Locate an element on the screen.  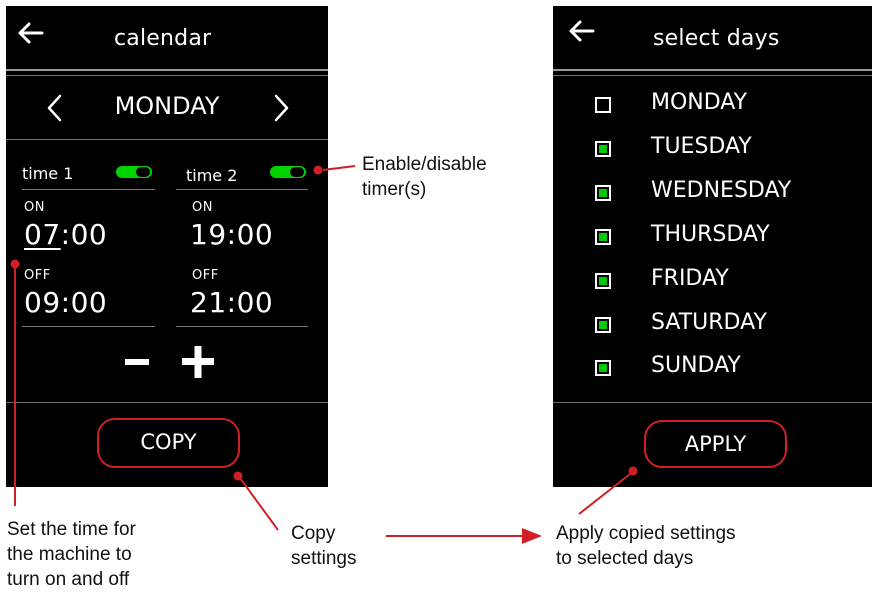
apply-pointer-line is located at coordinates (604, 494).